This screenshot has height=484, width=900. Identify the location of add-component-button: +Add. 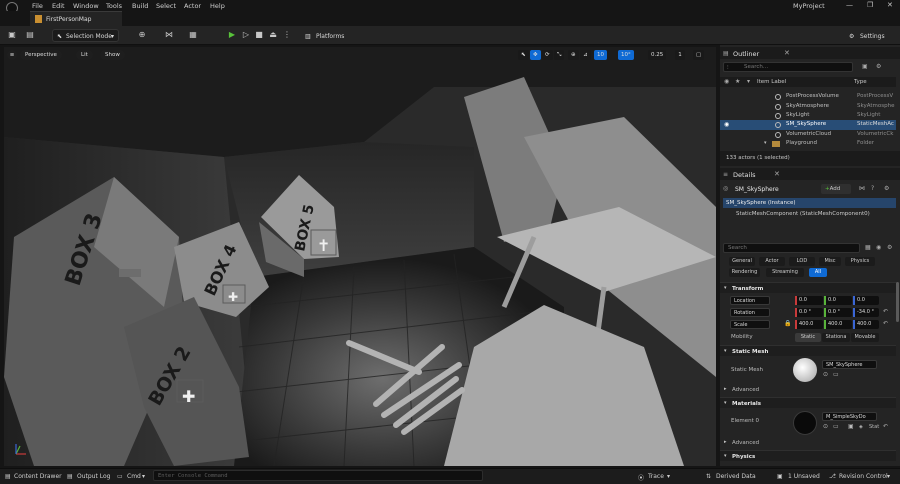
(836, 189).